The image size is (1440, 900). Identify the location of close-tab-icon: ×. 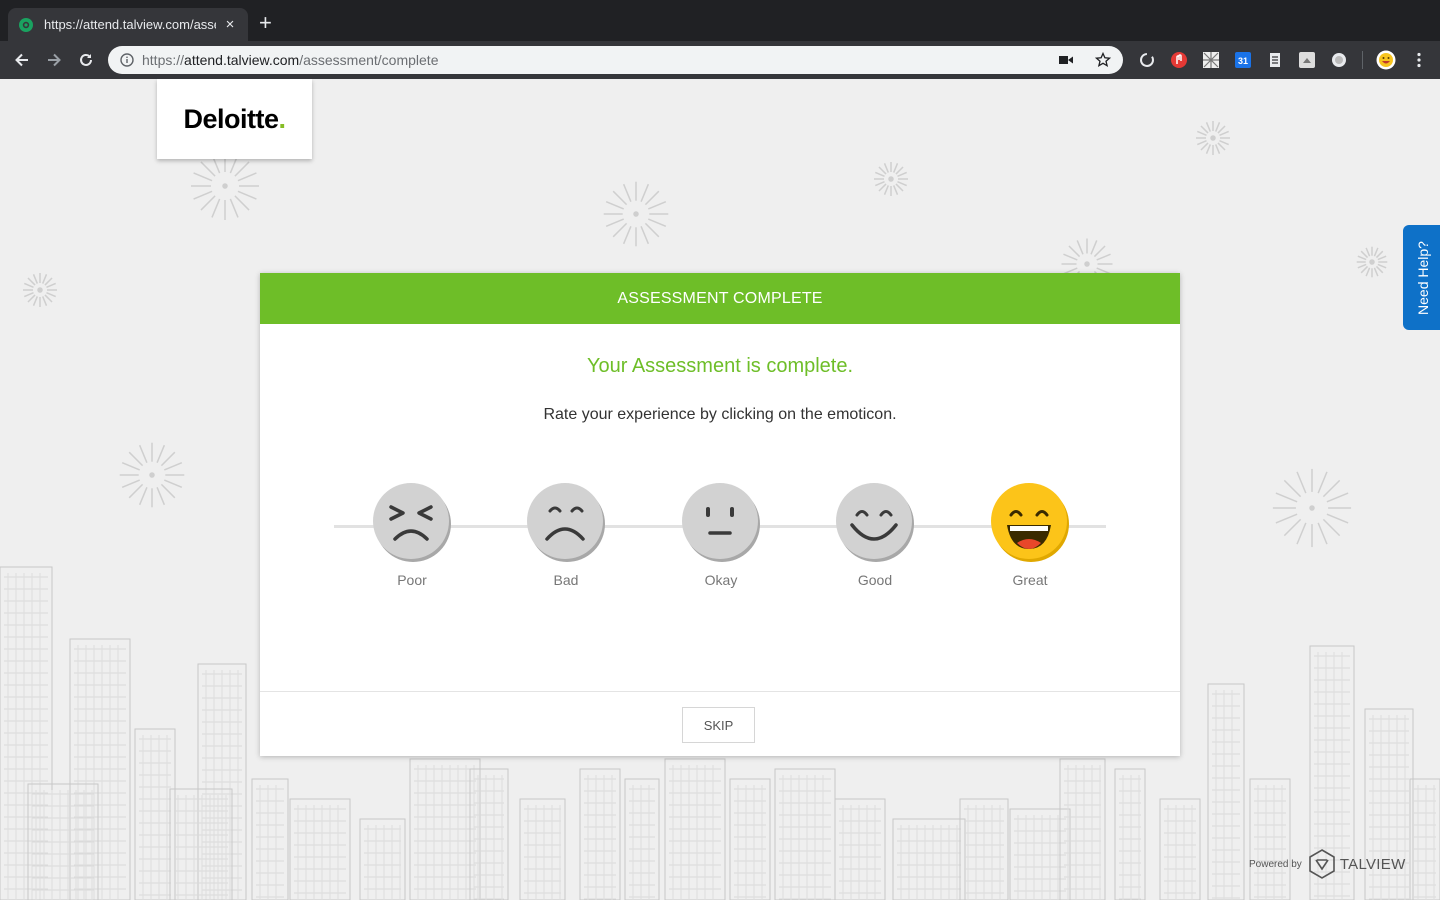
(230, 24).